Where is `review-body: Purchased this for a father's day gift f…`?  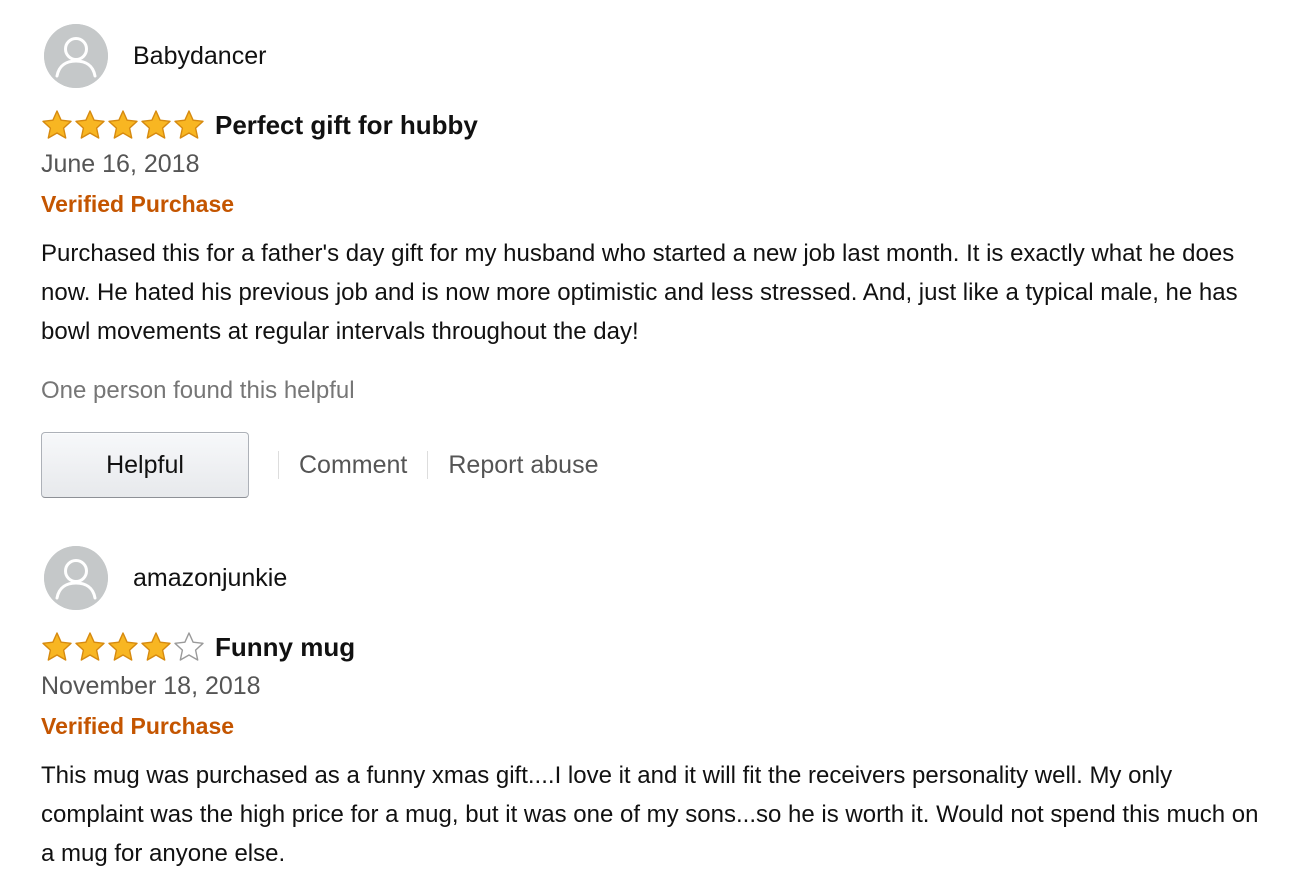
review-body: Purchased this for a father's day gift f… is located at coordinates (639, 292).